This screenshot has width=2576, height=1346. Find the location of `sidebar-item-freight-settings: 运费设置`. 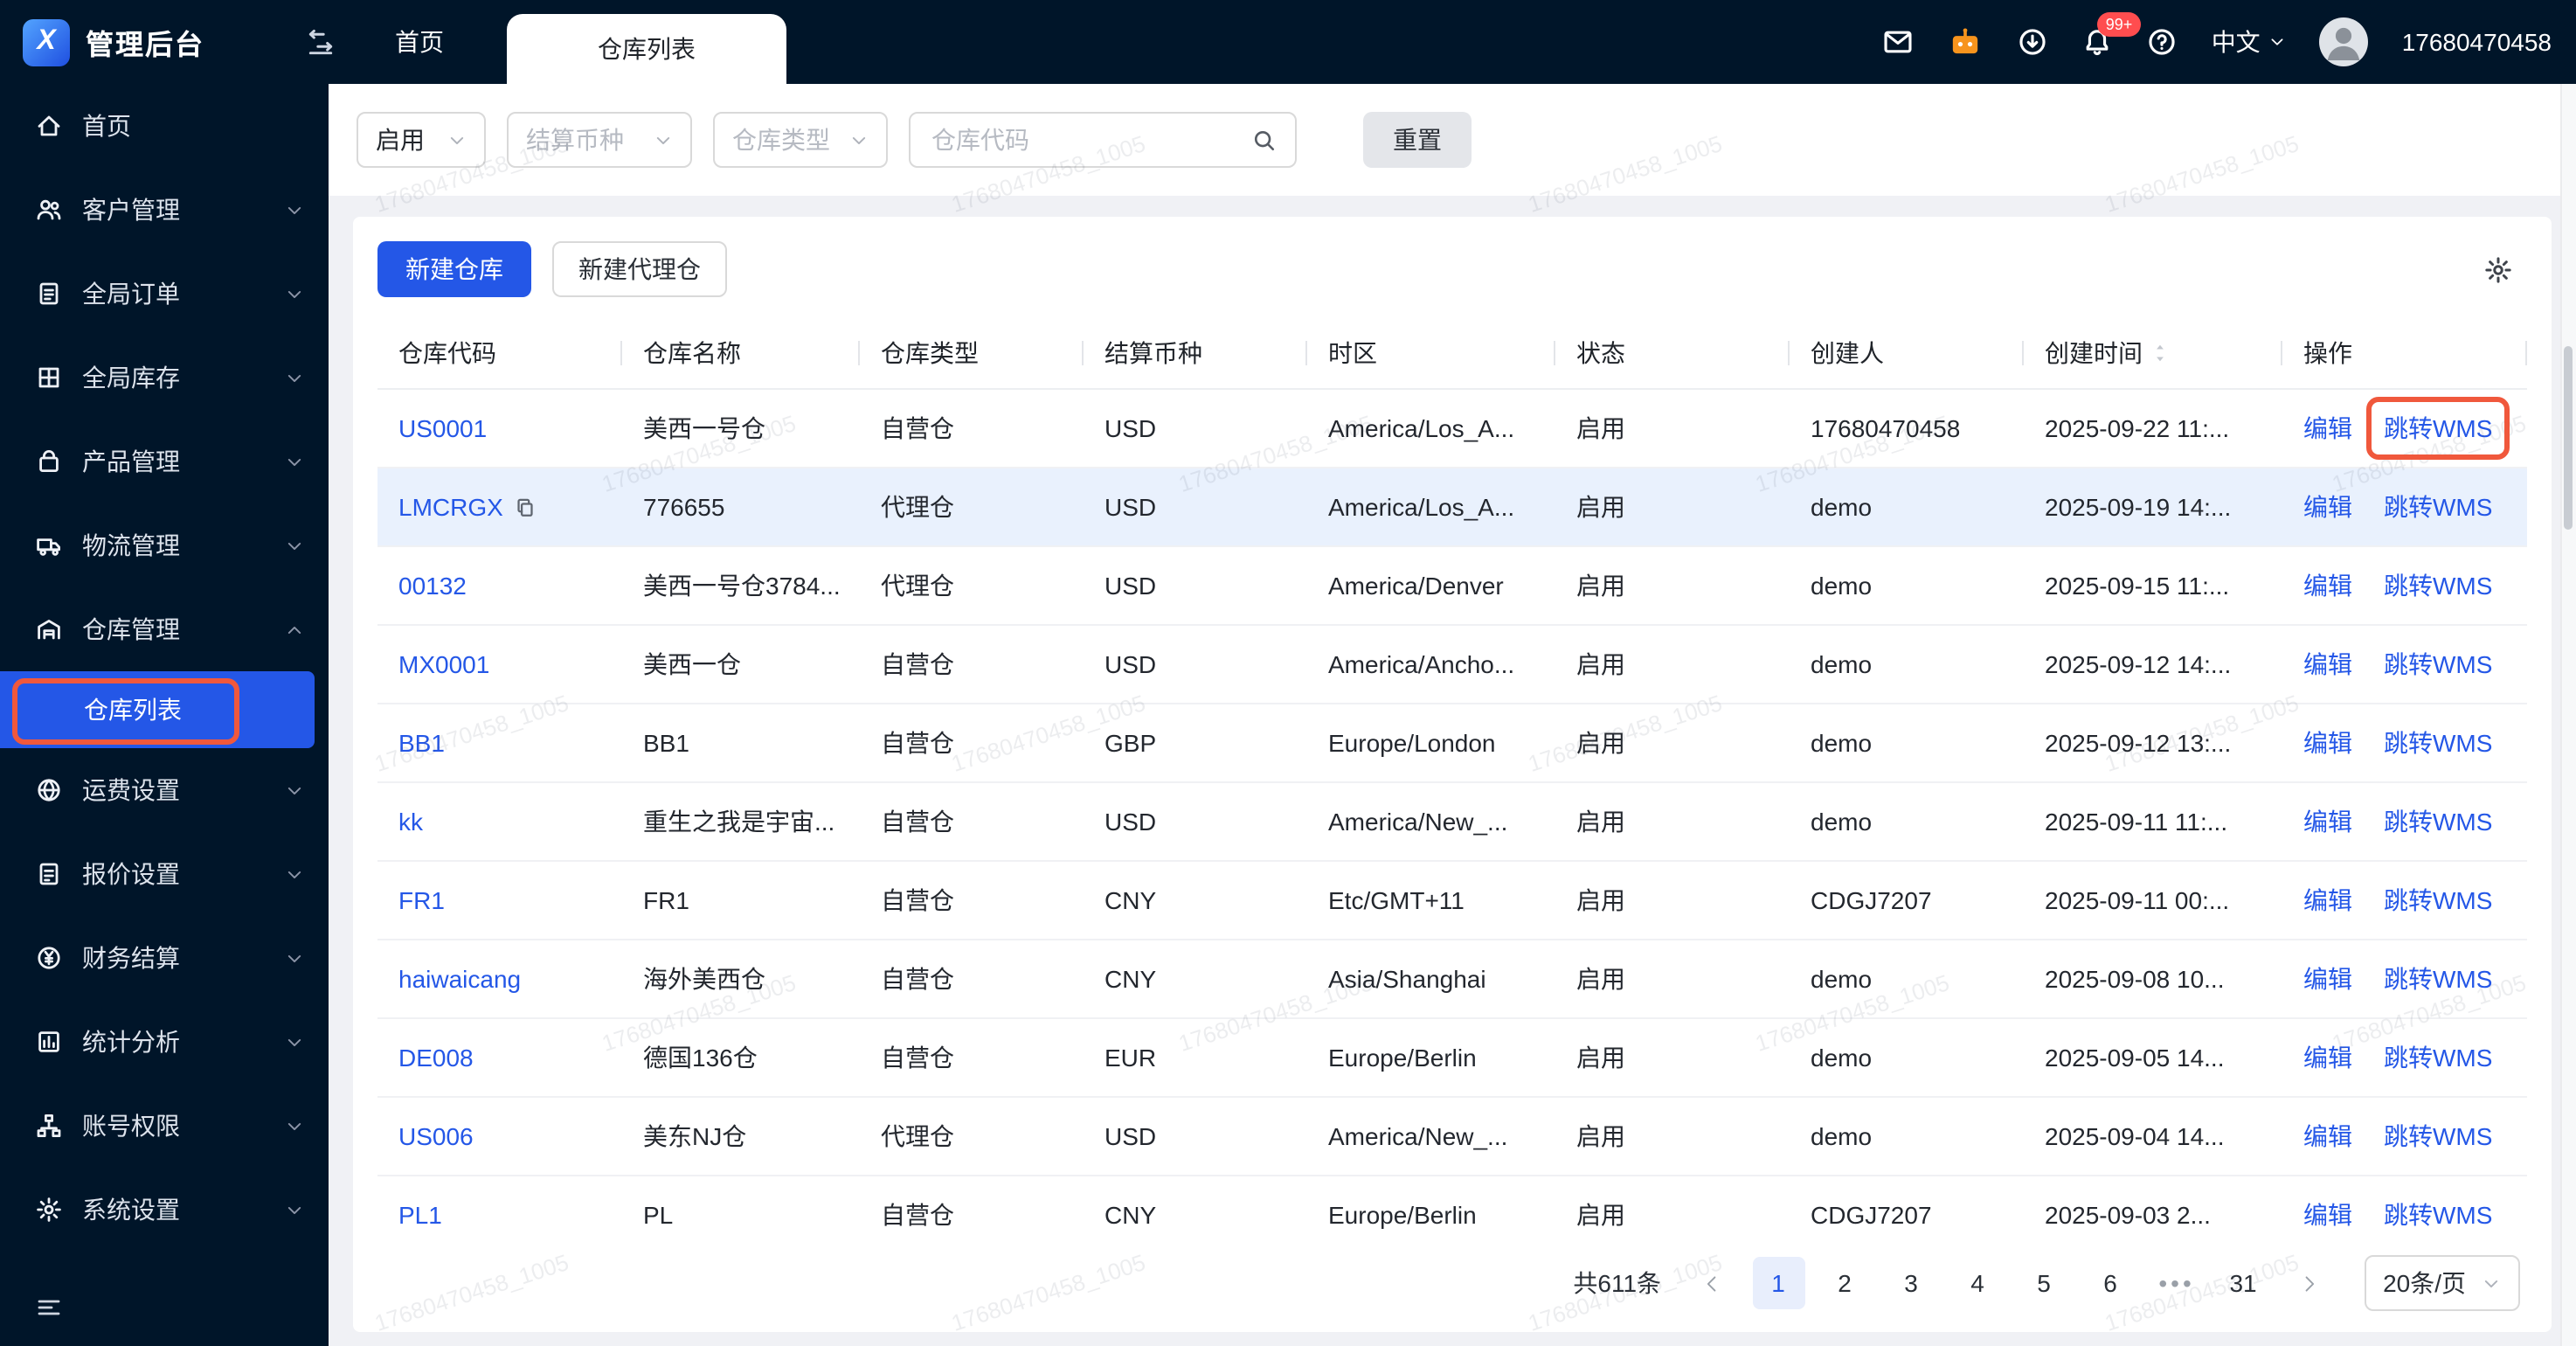

sidebar-item-freight-settings: 运费设置 is located at coordinates (164, 790).